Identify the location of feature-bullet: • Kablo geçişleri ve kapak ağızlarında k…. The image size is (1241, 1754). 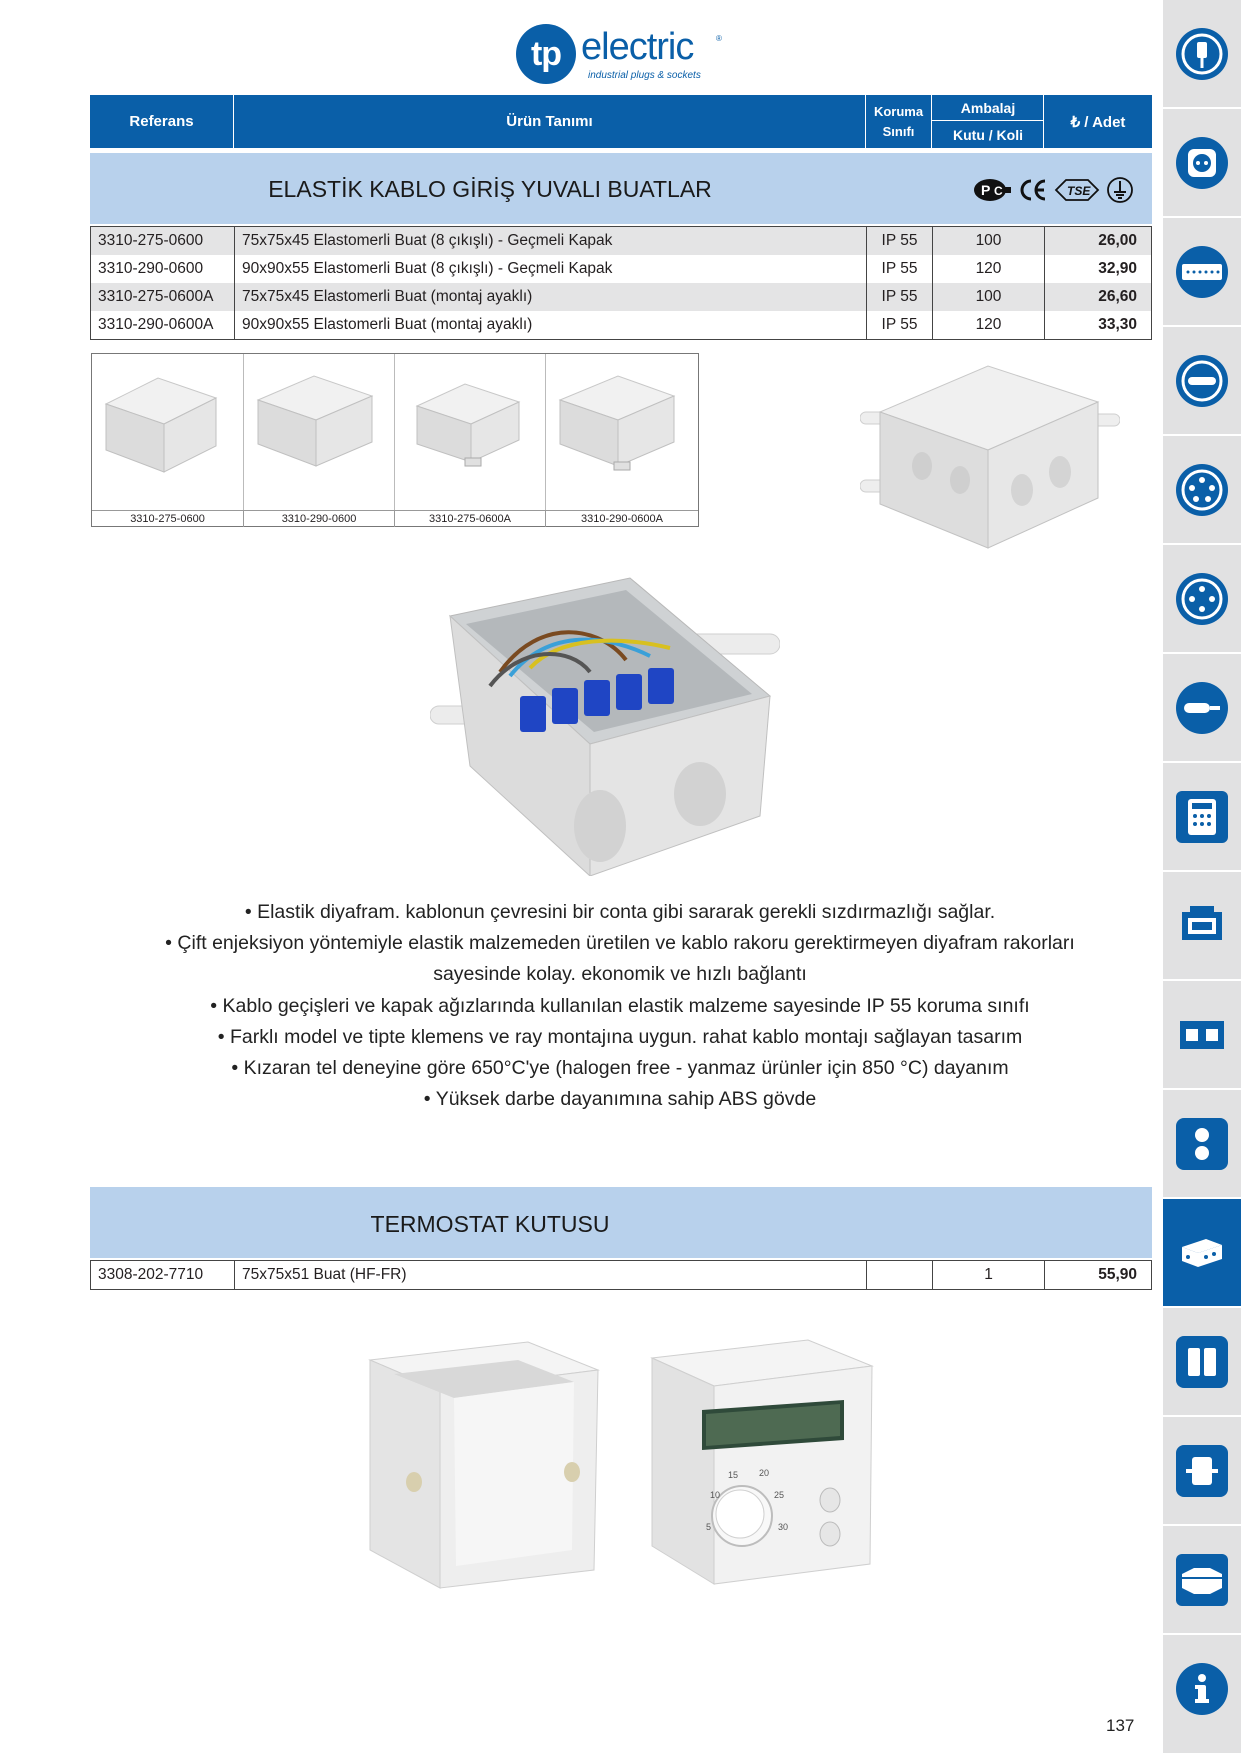
(620, 1005).